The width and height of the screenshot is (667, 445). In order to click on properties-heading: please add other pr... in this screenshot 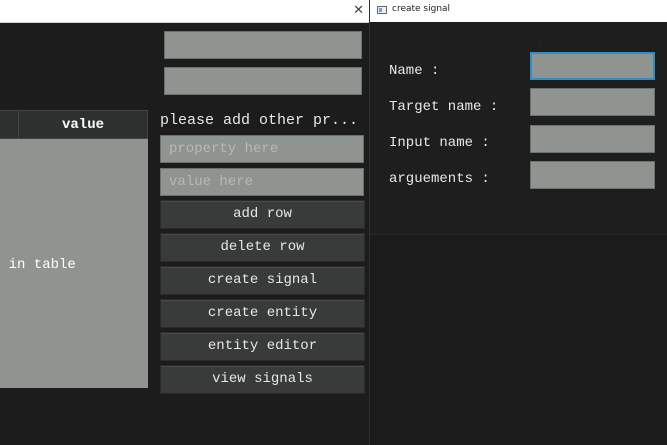, I will do `click(259, 120)`.